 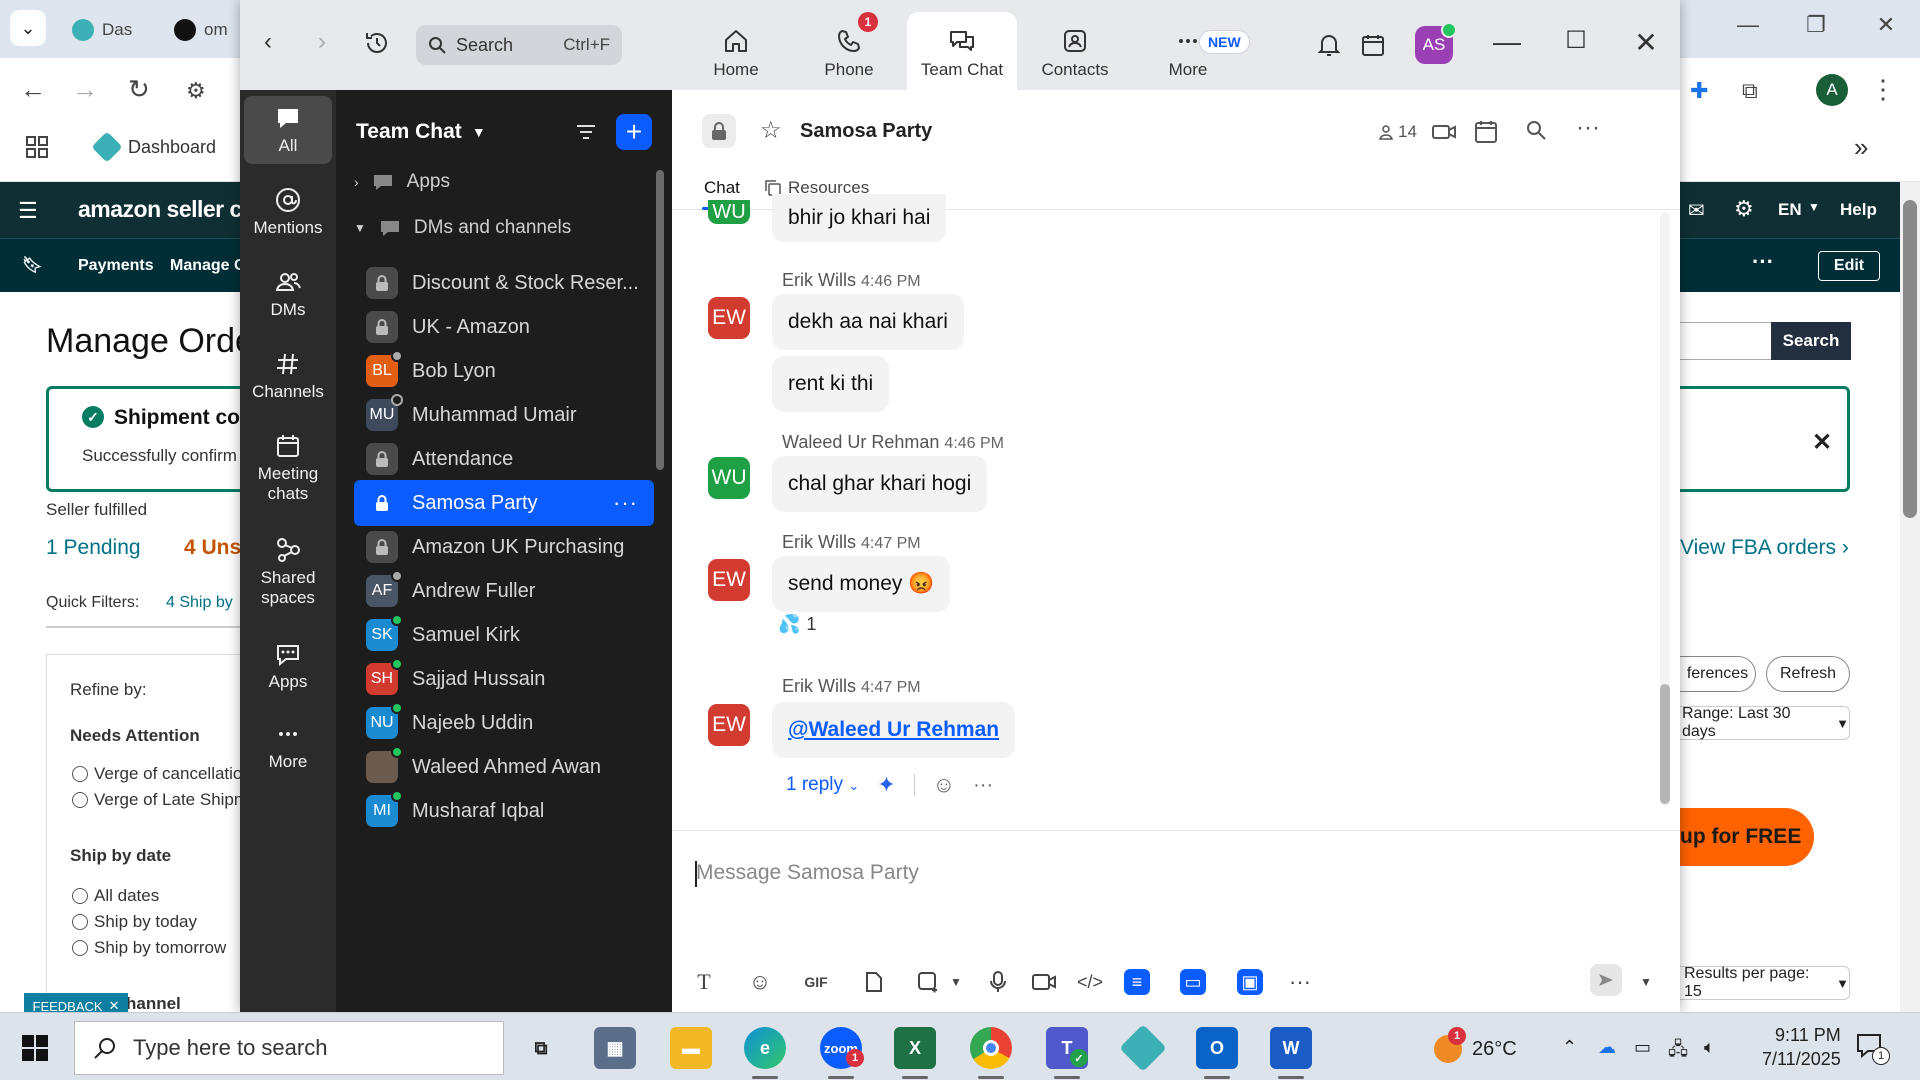 I want to click on language-select: EN, so click(x=1790, y=210).